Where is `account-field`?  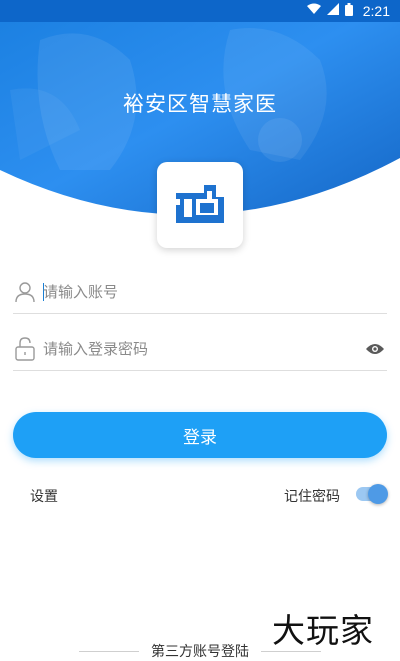 account-field is located at coordinates (200, 292).